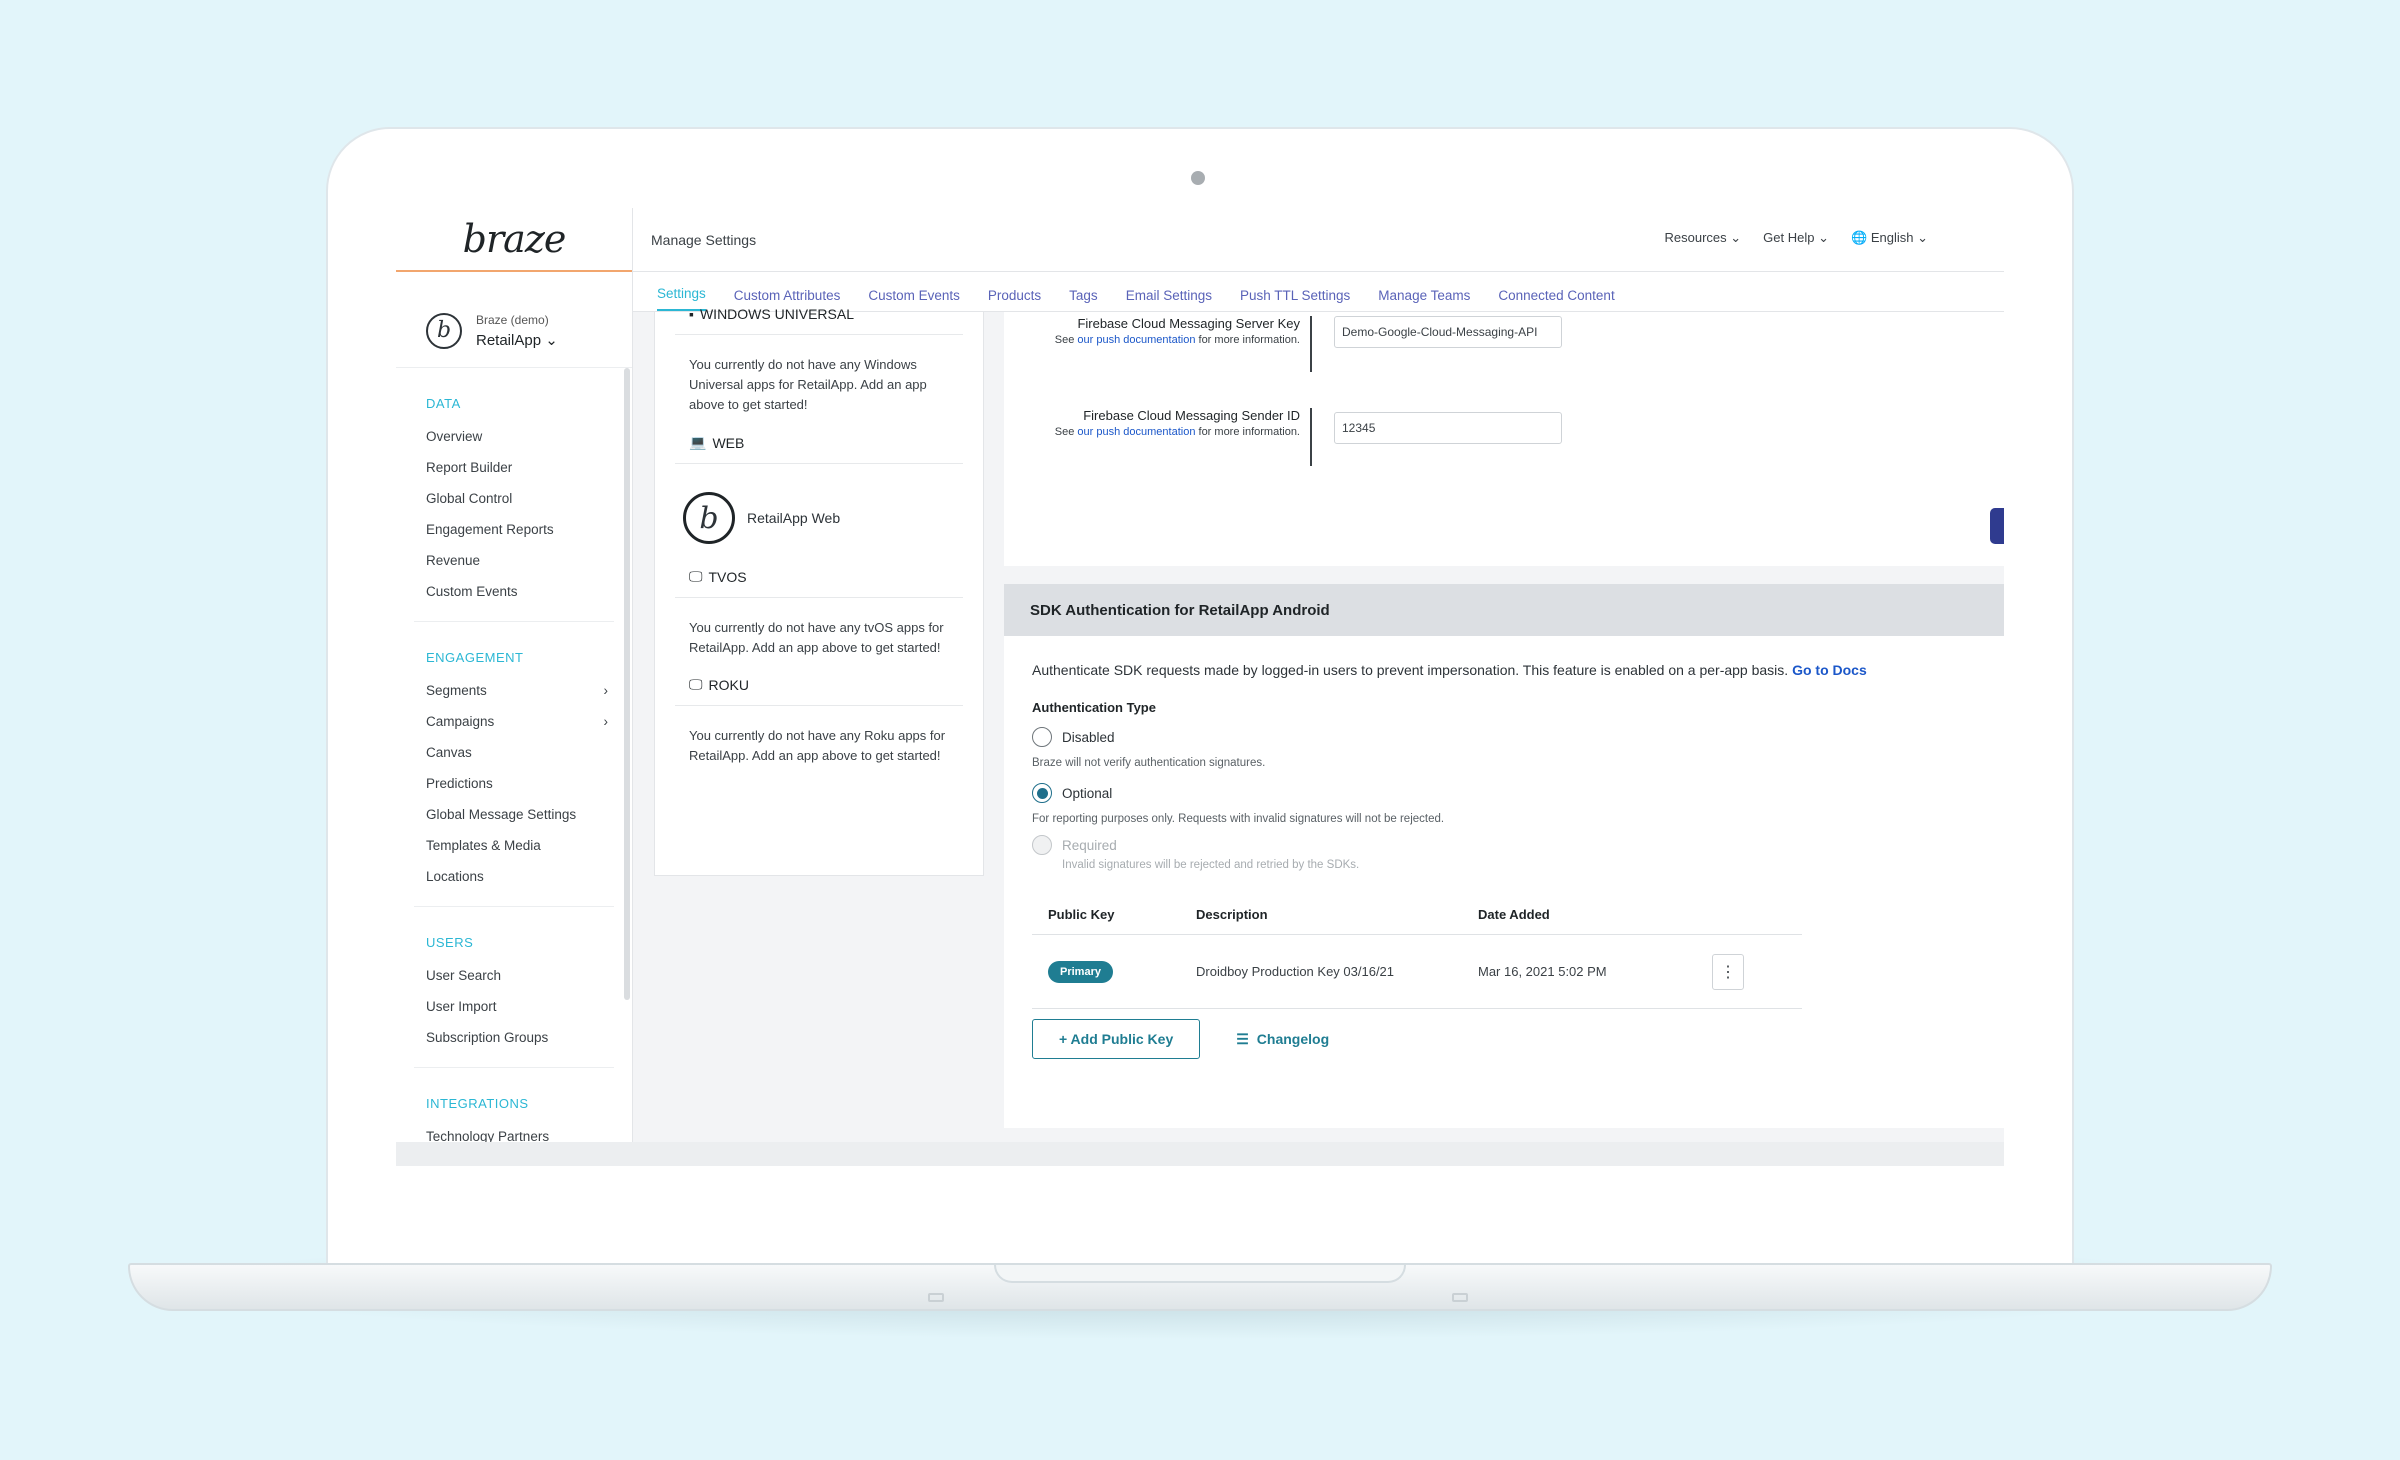 The width and height of the screenshot is (2400, 1460). What do you see at coordinates (449, 752) in the screenshot?
I see `sidebar-item-label: Canvas` at bounding box center [449, 752].